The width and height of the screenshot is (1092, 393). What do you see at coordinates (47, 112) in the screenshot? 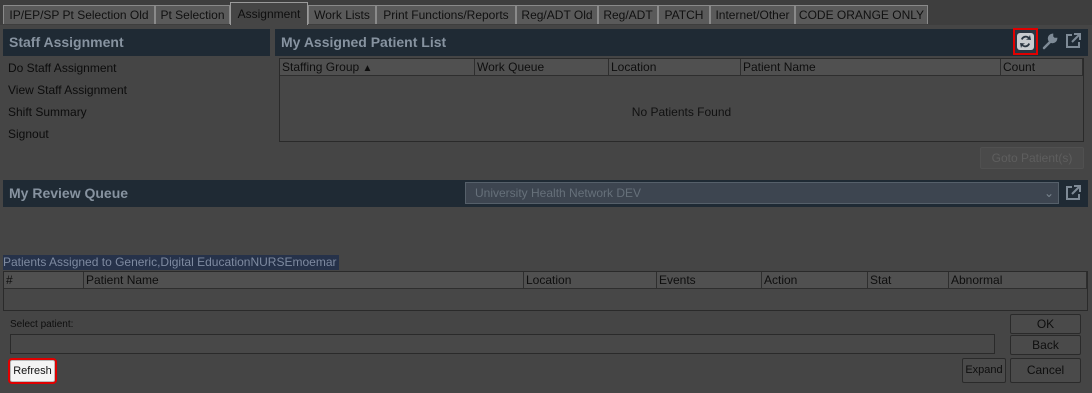
I see `shift-summary-link: Shift Summary` at bounding box center [47, 112].